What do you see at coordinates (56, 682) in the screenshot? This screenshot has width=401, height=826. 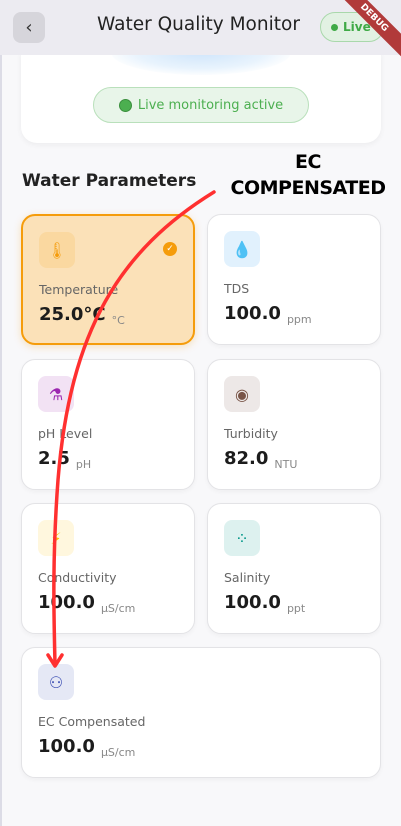 I see `plug-icon: ⚇` at bounding box center [56, 682].